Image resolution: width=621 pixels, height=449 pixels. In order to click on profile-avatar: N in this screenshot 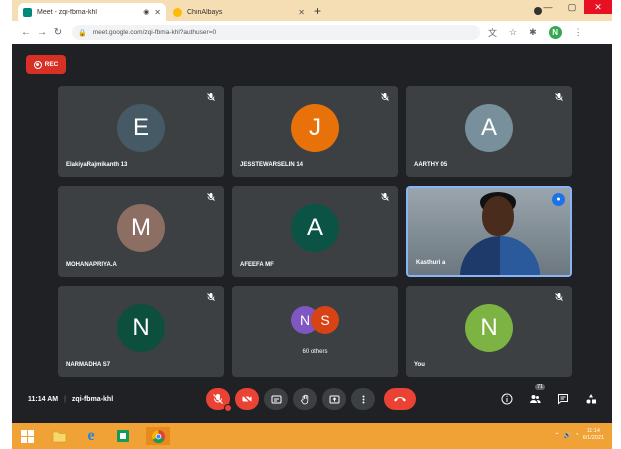, I will do `click(555, 32)`.